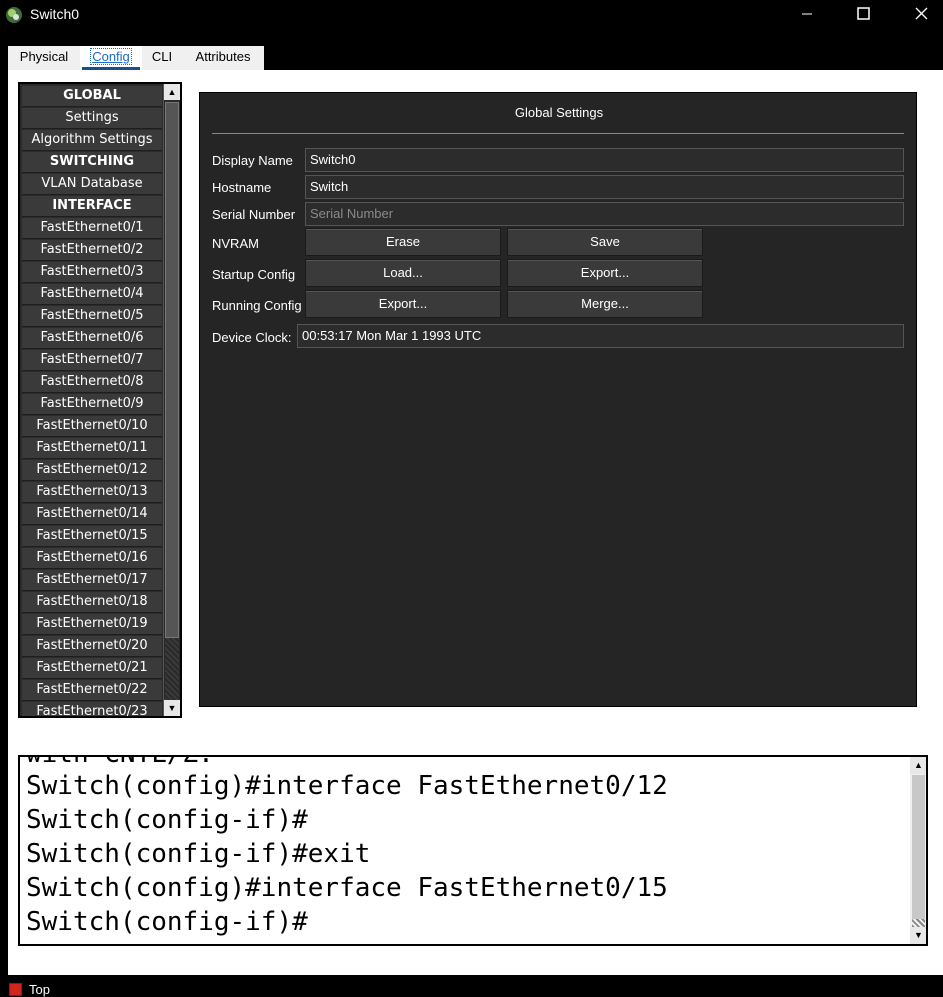 Image resolution: width=943 pixels, height=997 pixels. What do you see at coordinates (92, 580) in the screenshot?
I see `nav-item-fastethernet0-17: FastEthernet0/17` at bounding box center [92, 580].